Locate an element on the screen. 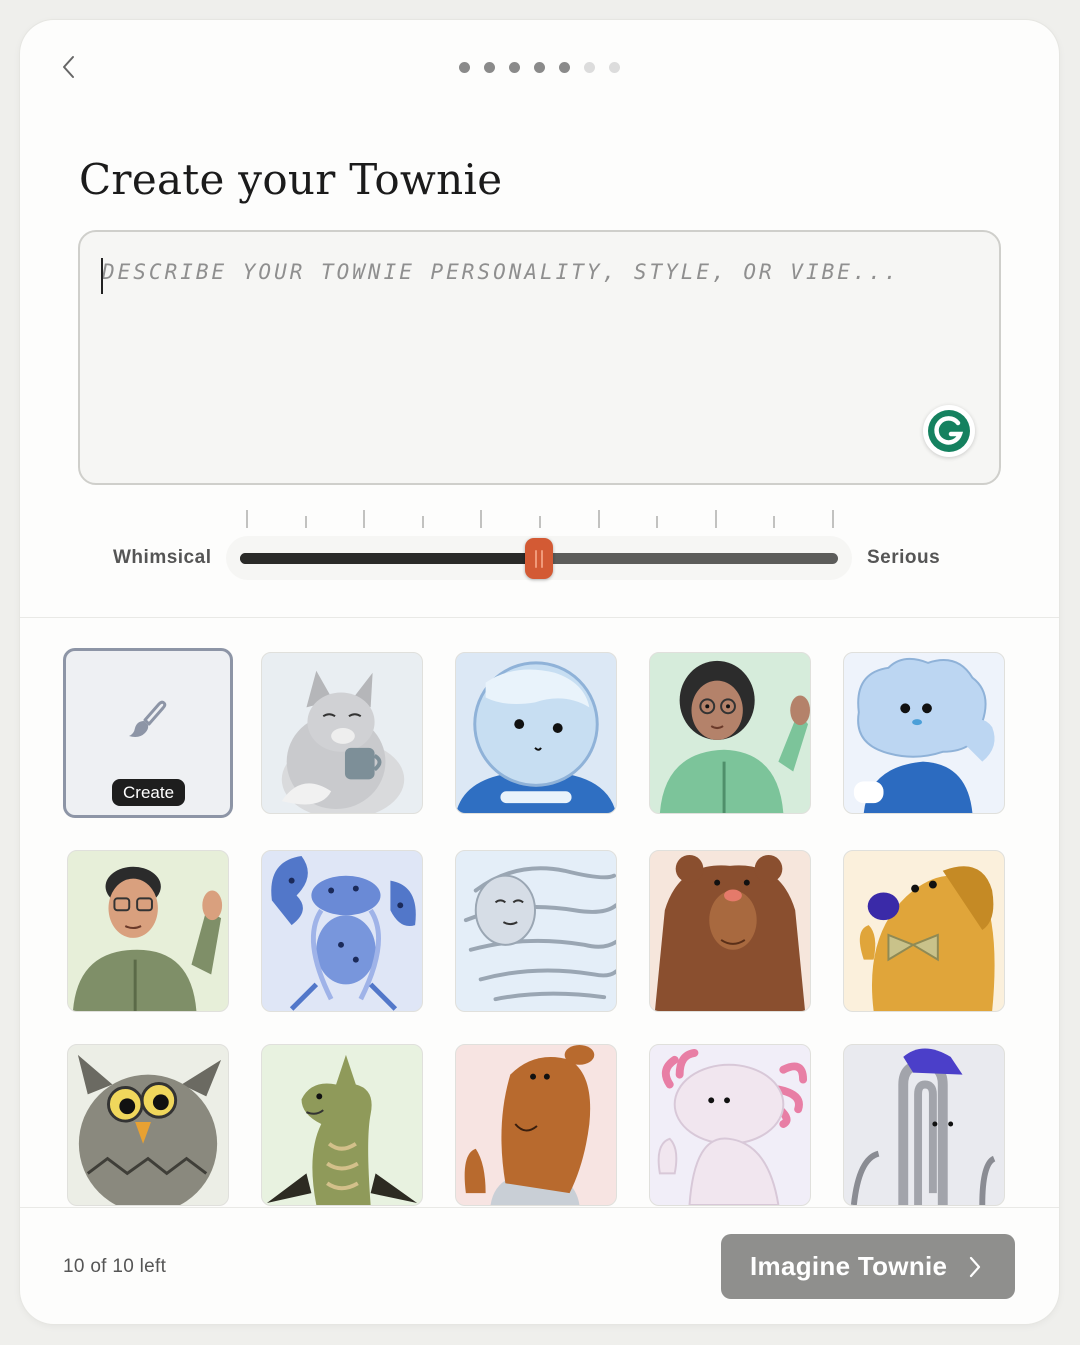 The image size is (1080, 1345). bear-illustration is located at coordinates (730, 932).